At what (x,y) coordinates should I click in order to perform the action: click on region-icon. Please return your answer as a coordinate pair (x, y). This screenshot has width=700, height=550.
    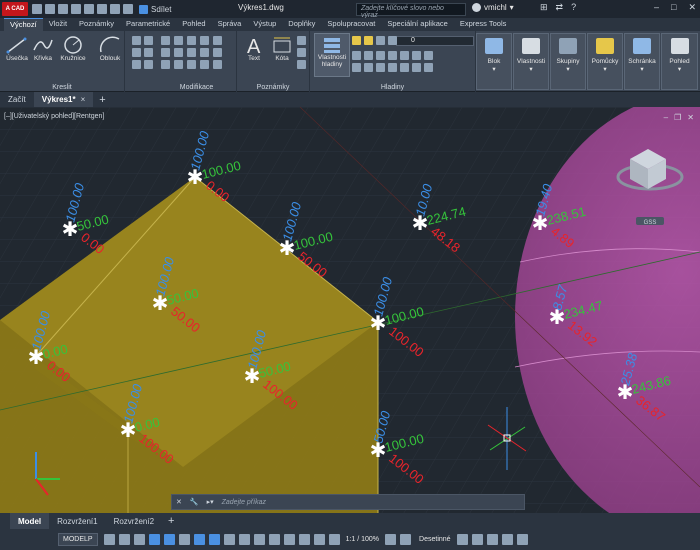
    Looking at the image, I should click on (148, 64).